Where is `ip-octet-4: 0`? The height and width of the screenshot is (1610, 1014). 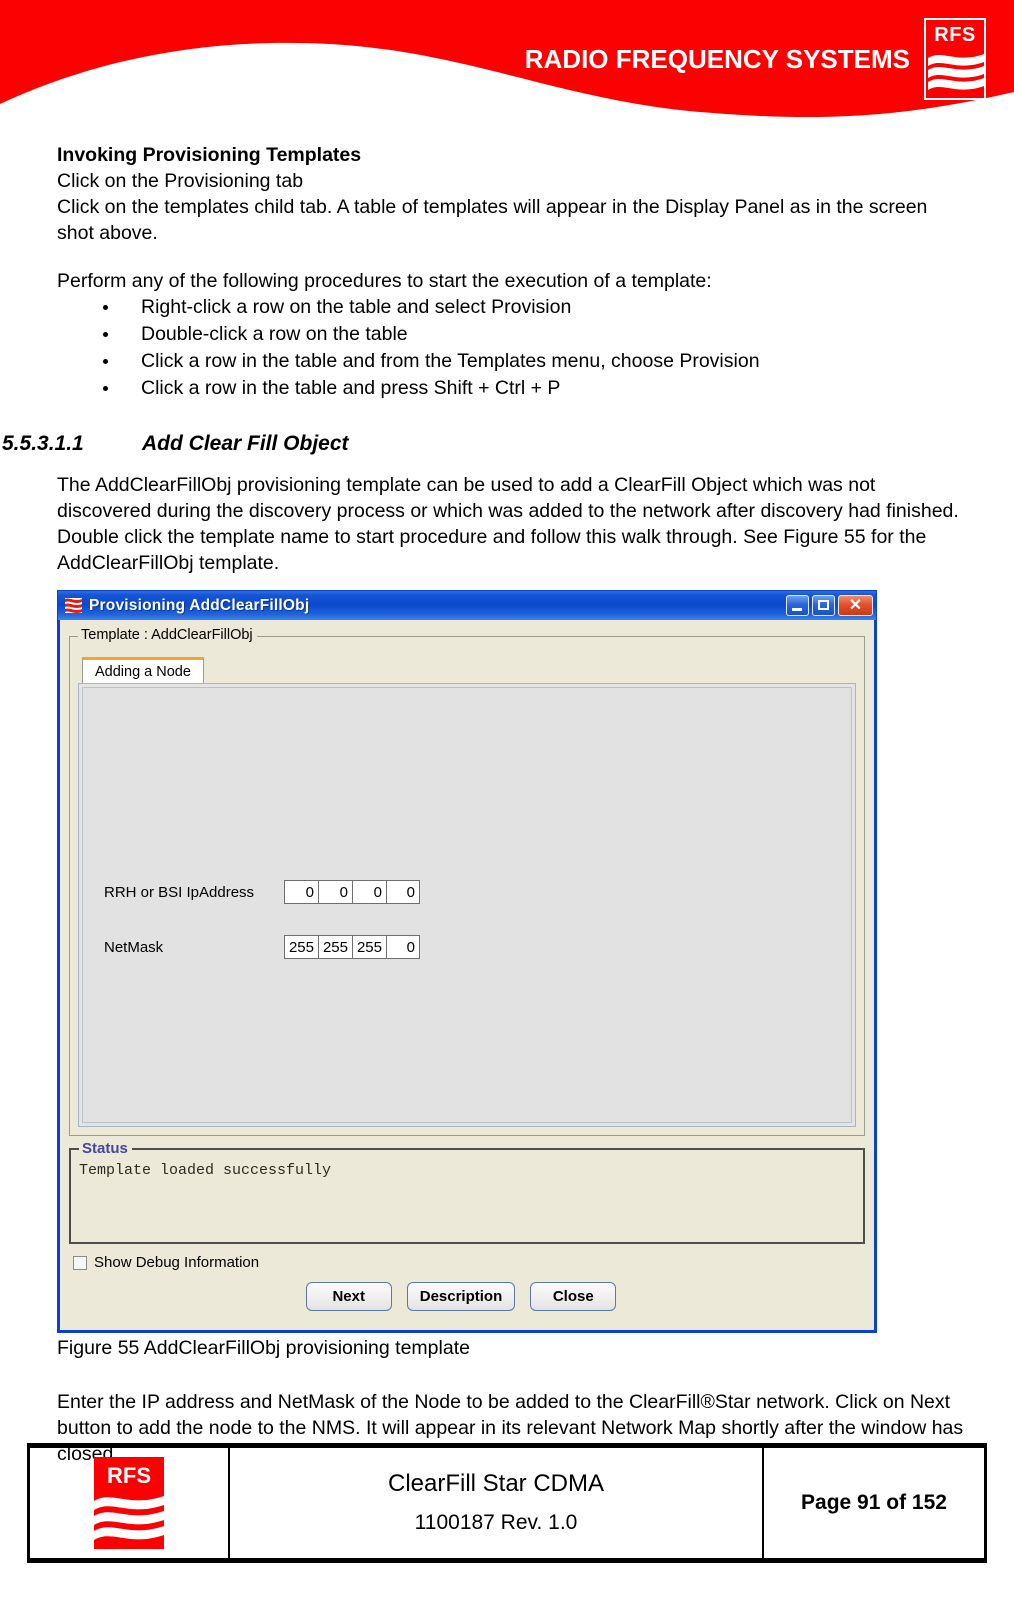
ip-octet-4: 0 is located at coordinates (403, 892).